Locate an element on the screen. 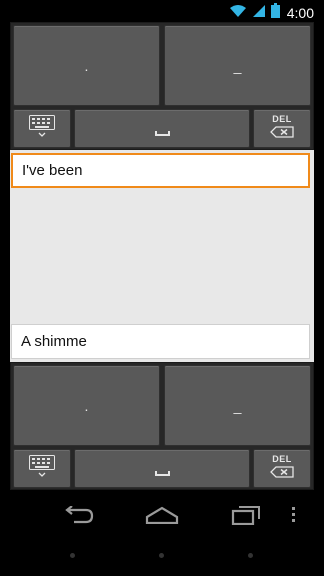 Image resolution: width=324 pixels, height=576 pixels. text-input-top-value: I've been is located at coordinates (52, 170).